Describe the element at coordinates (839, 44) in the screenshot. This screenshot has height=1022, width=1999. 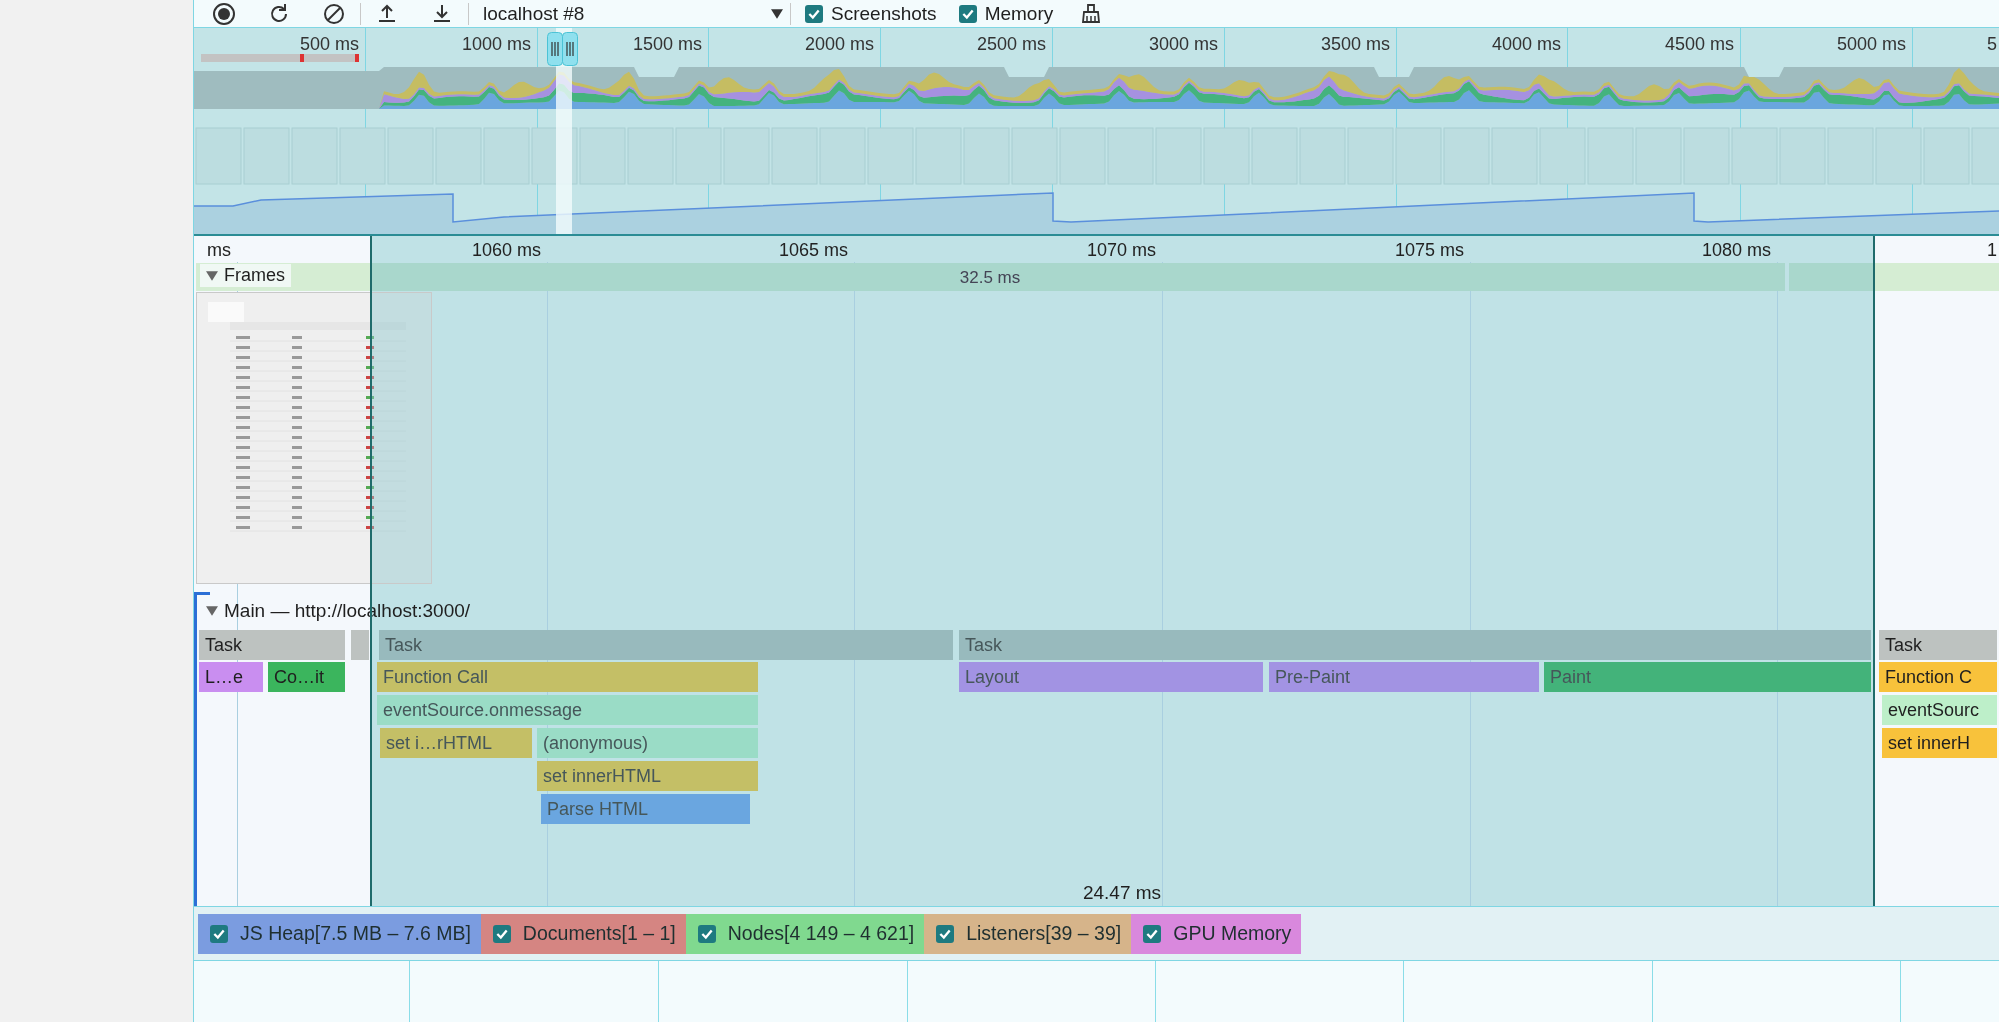
I see `time-tick: 2000 ms` at that location.